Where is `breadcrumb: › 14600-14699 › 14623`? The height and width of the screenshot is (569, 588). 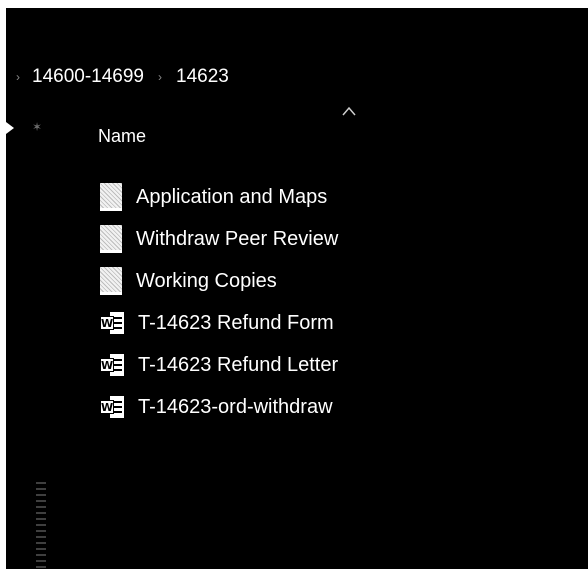
breadcrumb: › 14600-14699 › 14623 is located at coordinates (122, 77).